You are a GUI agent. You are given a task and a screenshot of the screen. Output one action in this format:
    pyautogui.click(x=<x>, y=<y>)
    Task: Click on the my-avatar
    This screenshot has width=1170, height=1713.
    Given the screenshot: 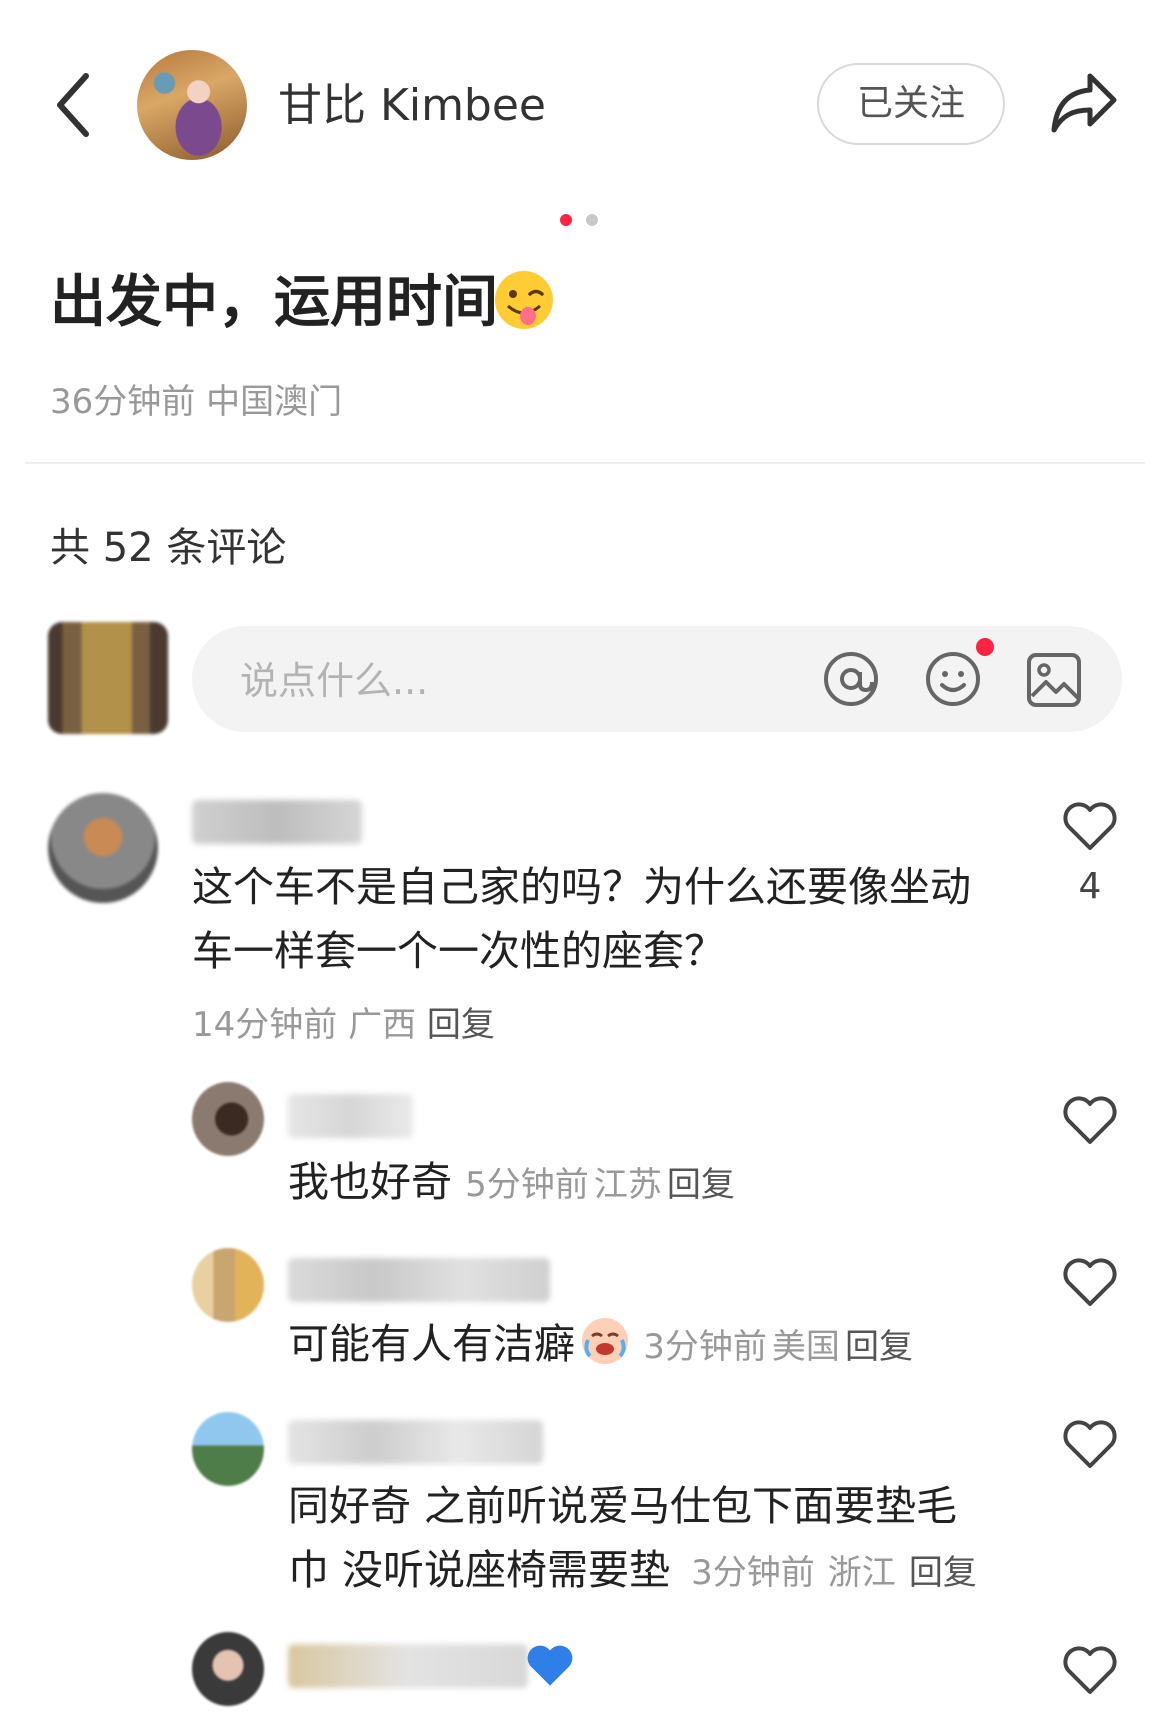 What is the action you would take?
    pyautogui.click(x=108, y=678)
    